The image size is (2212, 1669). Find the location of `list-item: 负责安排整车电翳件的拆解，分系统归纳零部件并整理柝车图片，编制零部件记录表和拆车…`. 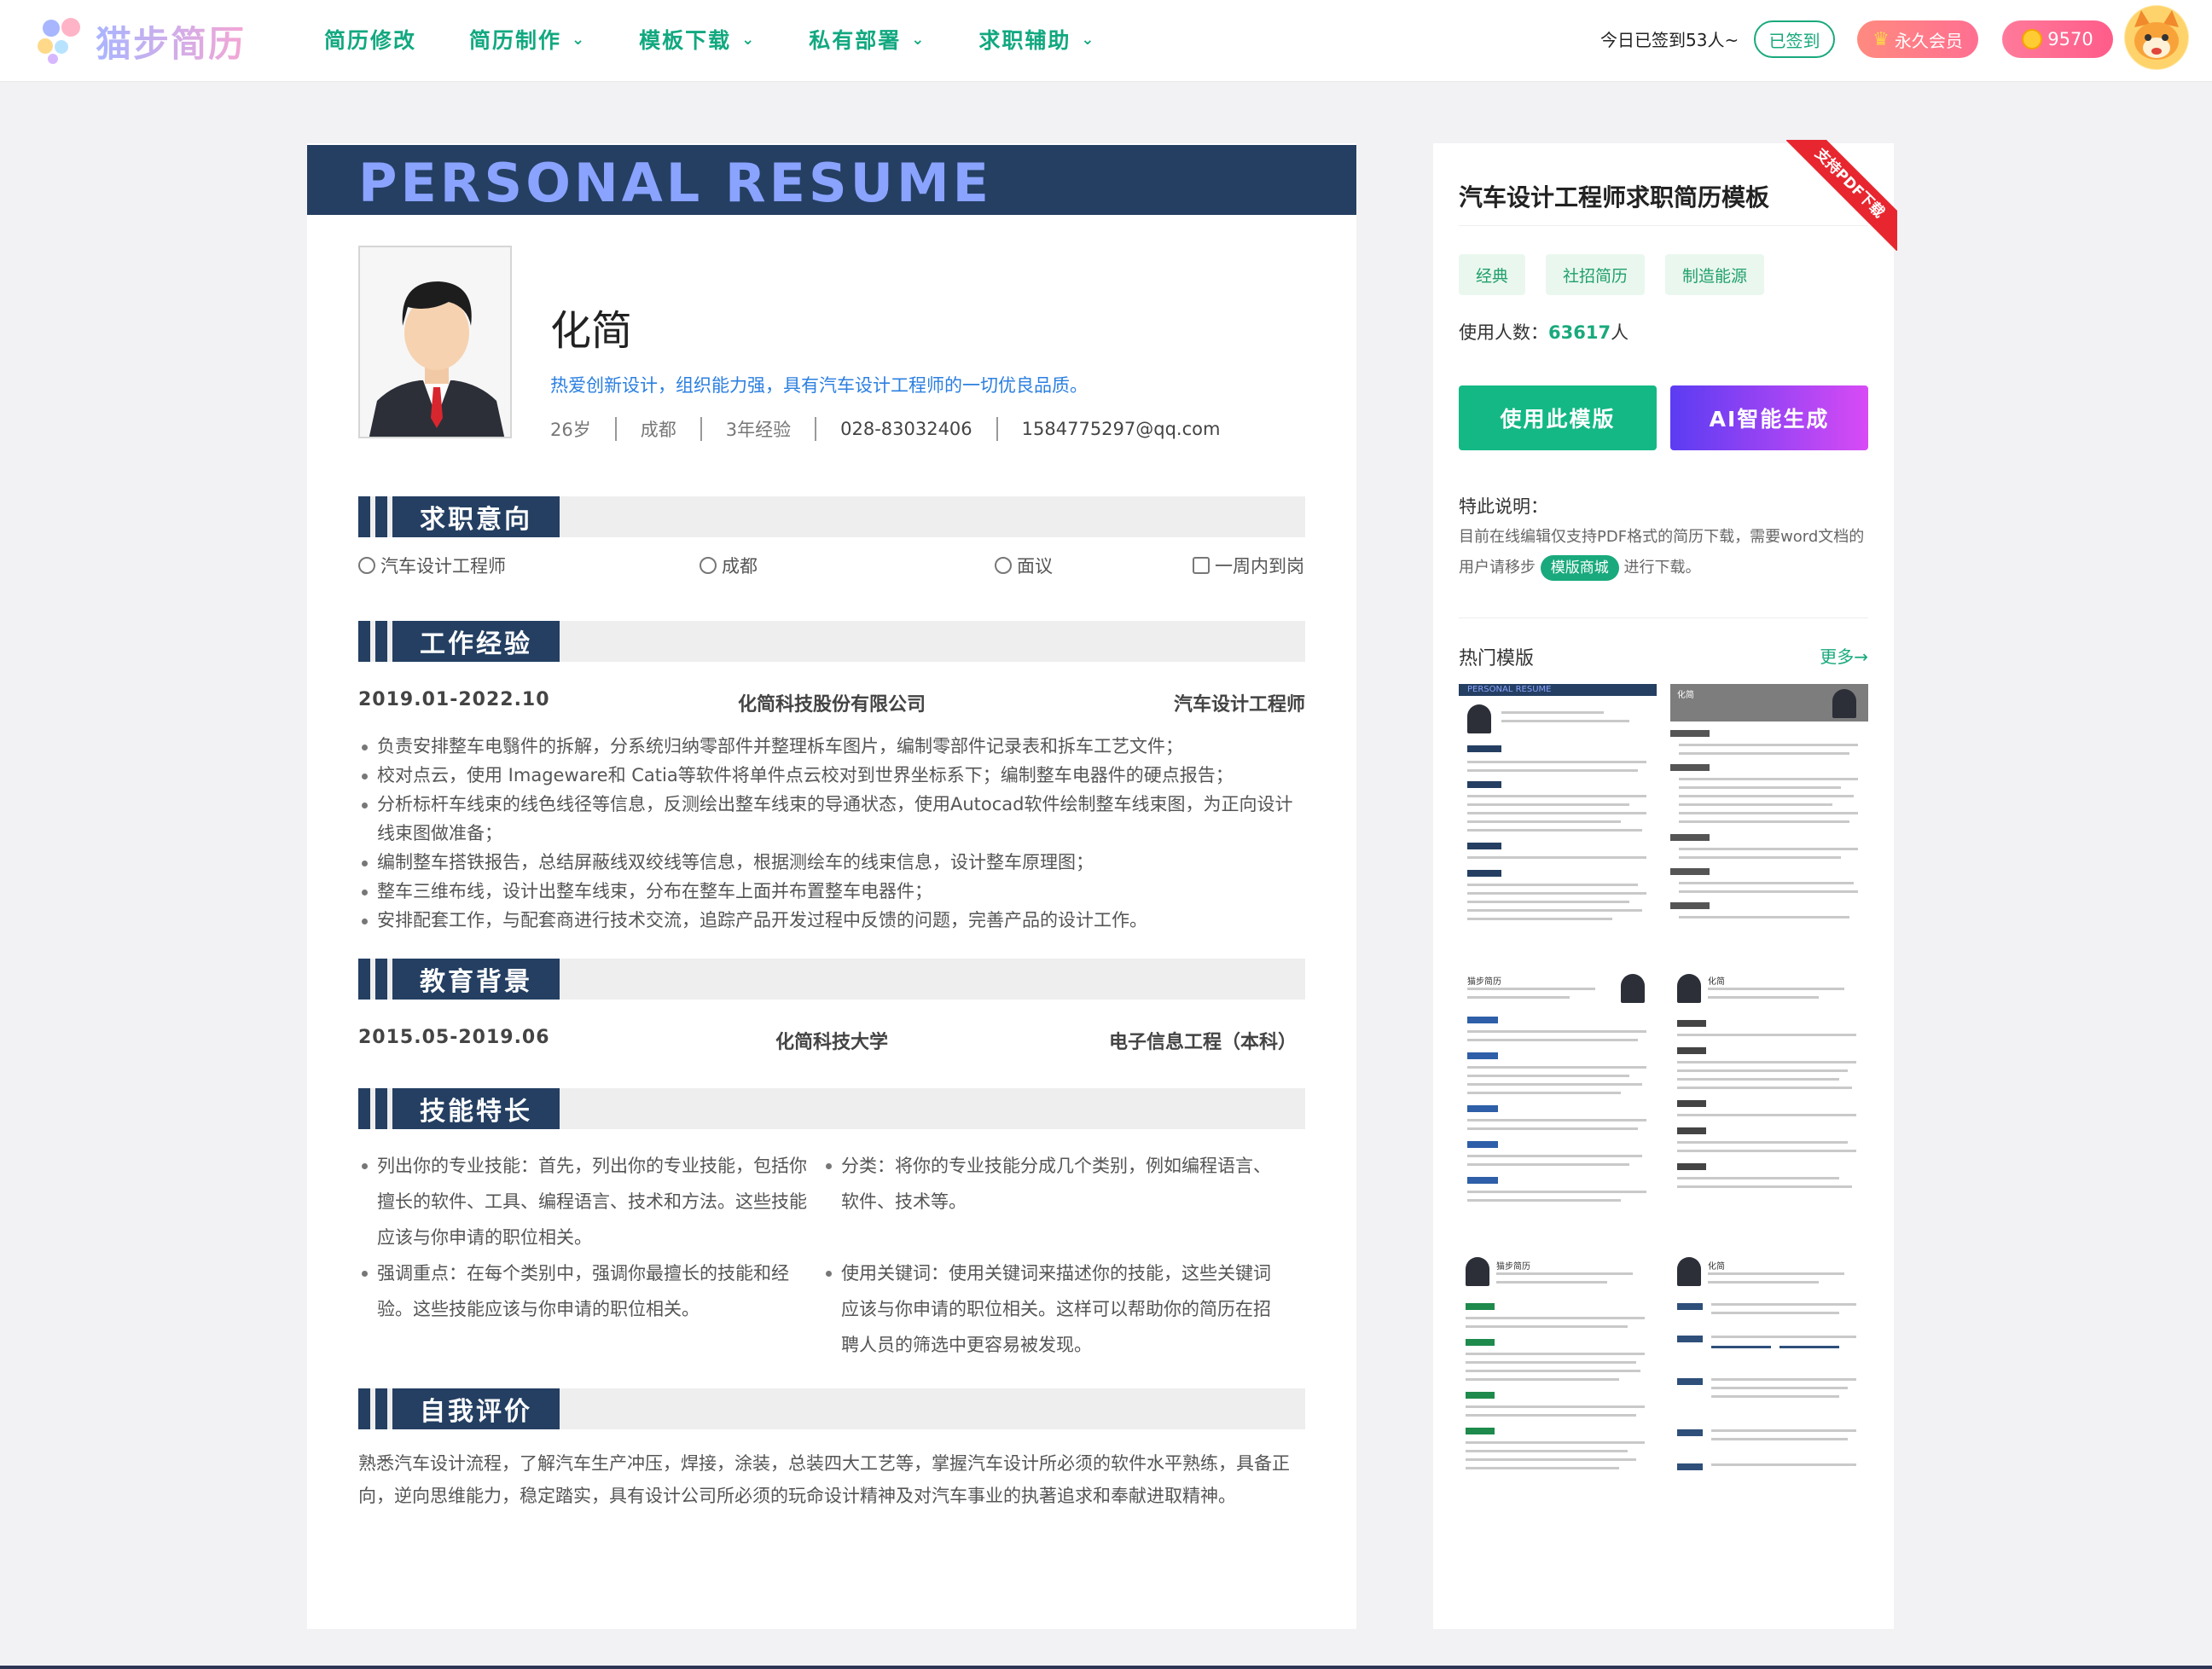

list-item: 负责安排整车电翳件的拆解，分系统归纳零部件并整理柝车图片，编制零部件记录表和拆车… is located at coordinates (831, 746).